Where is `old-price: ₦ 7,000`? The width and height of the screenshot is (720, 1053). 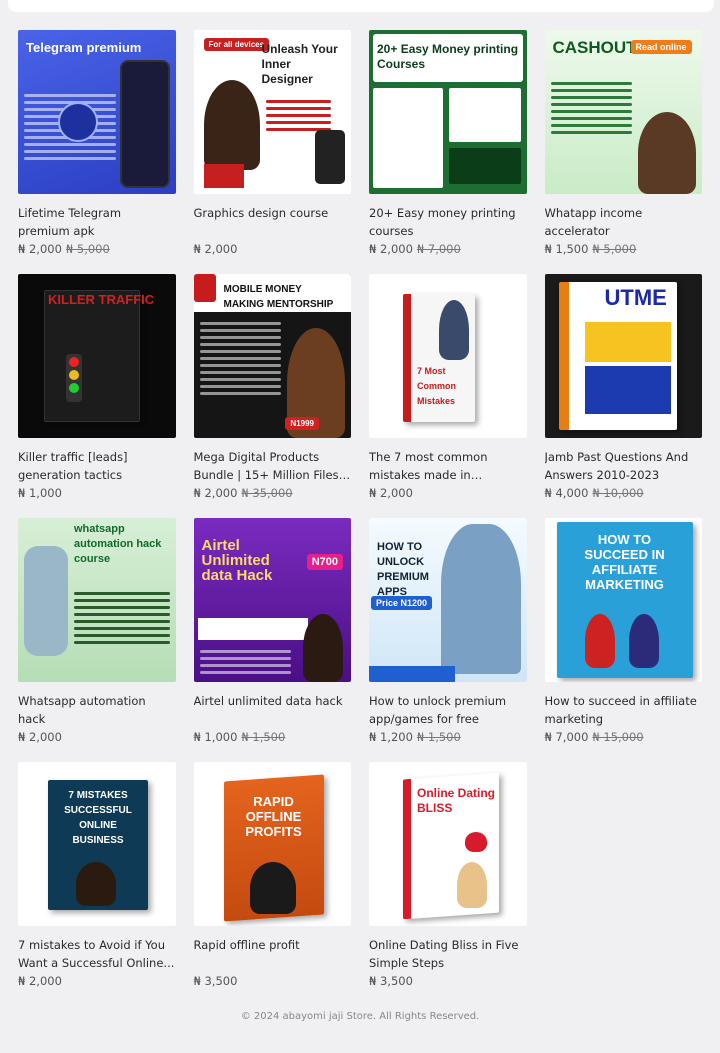 old-price: ₦ 7,000 is located at coordinates (438, 249).